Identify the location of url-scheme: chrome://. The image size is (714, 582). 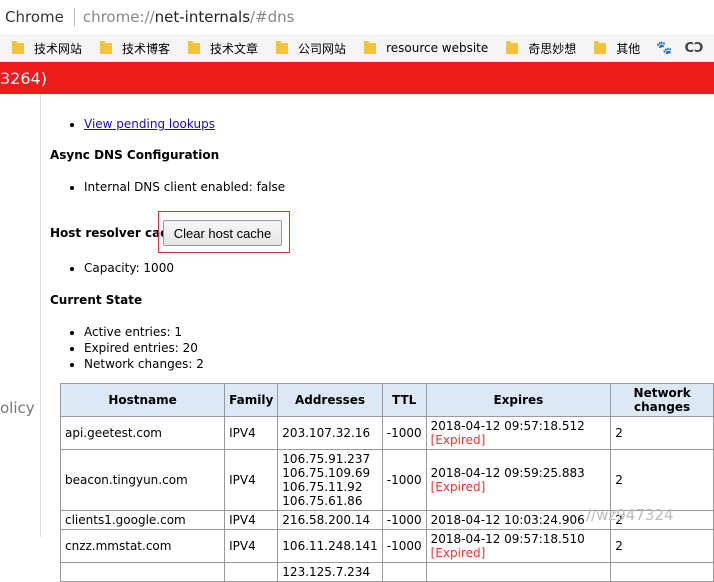
(119, 17).